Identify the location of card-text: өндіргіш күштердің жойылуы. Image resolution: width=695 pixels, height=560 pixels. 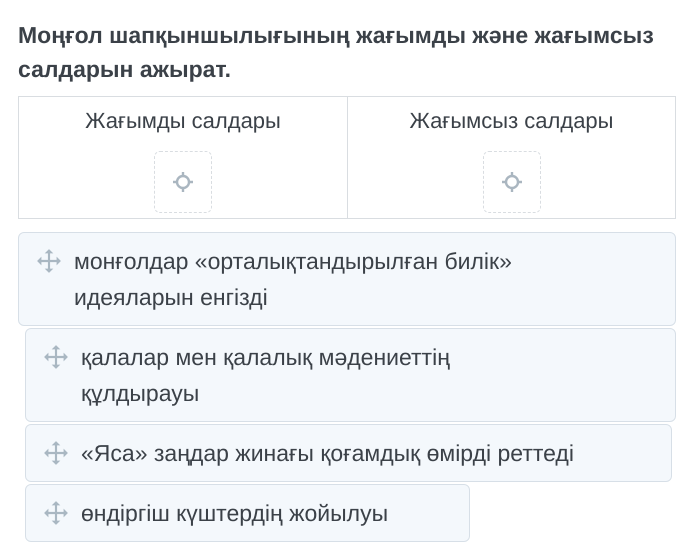
(234, 513).